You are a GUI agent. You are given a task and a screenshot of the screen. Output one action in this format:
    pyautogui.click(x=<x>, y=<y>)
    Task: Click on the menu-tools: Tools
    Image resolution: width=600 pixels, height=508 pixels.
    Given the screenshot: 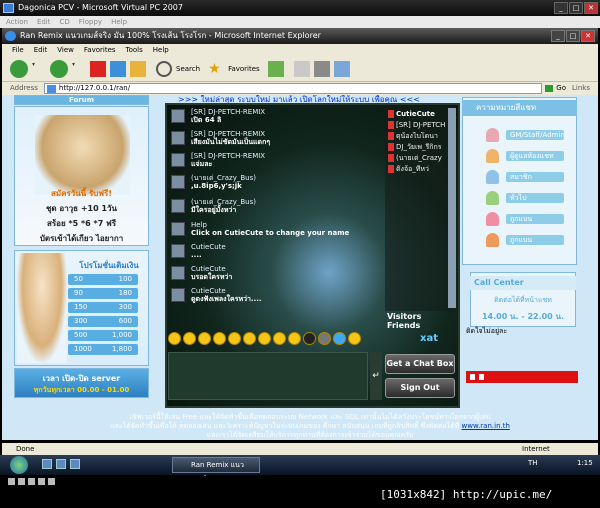 What is the action you would take?
    pyautogui.click(x=134, y=50)
    